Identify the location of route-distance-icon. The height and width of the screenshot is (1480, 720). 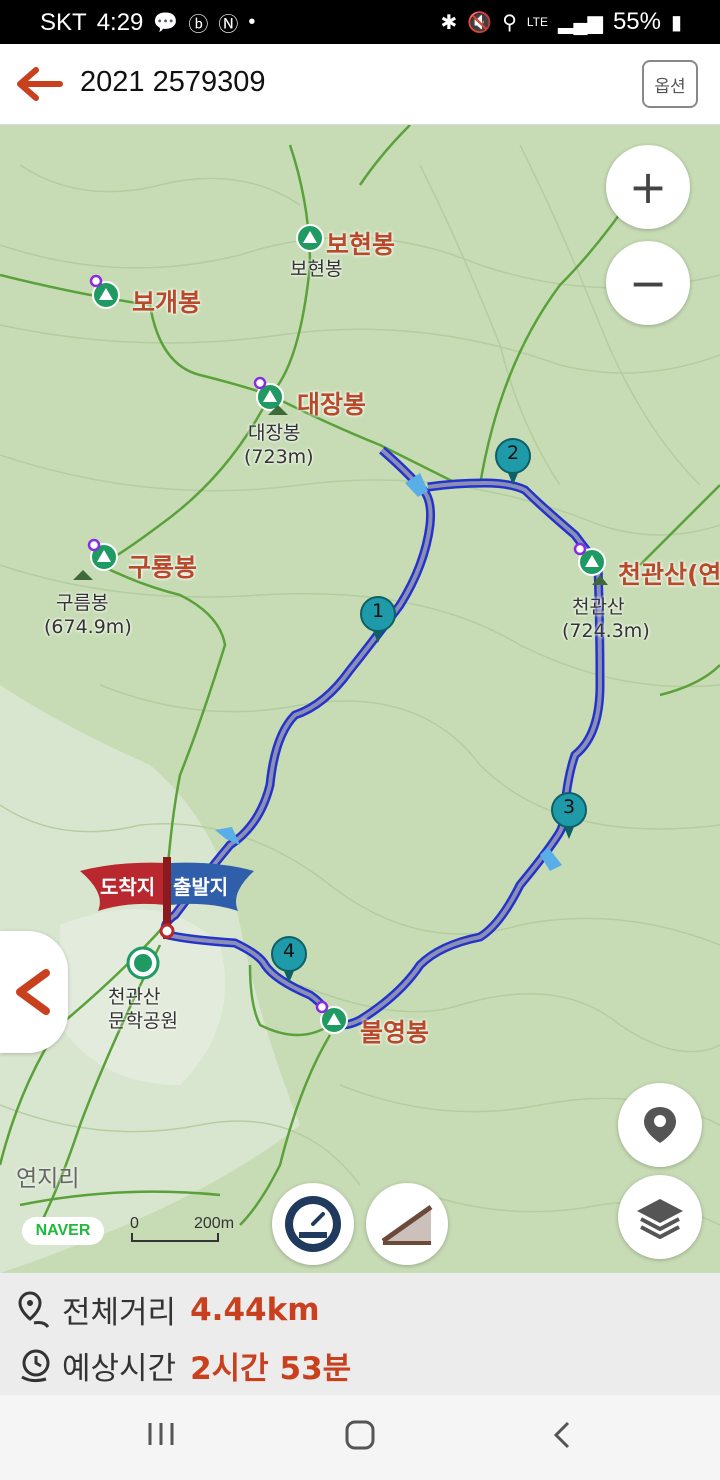
(34, 1309).